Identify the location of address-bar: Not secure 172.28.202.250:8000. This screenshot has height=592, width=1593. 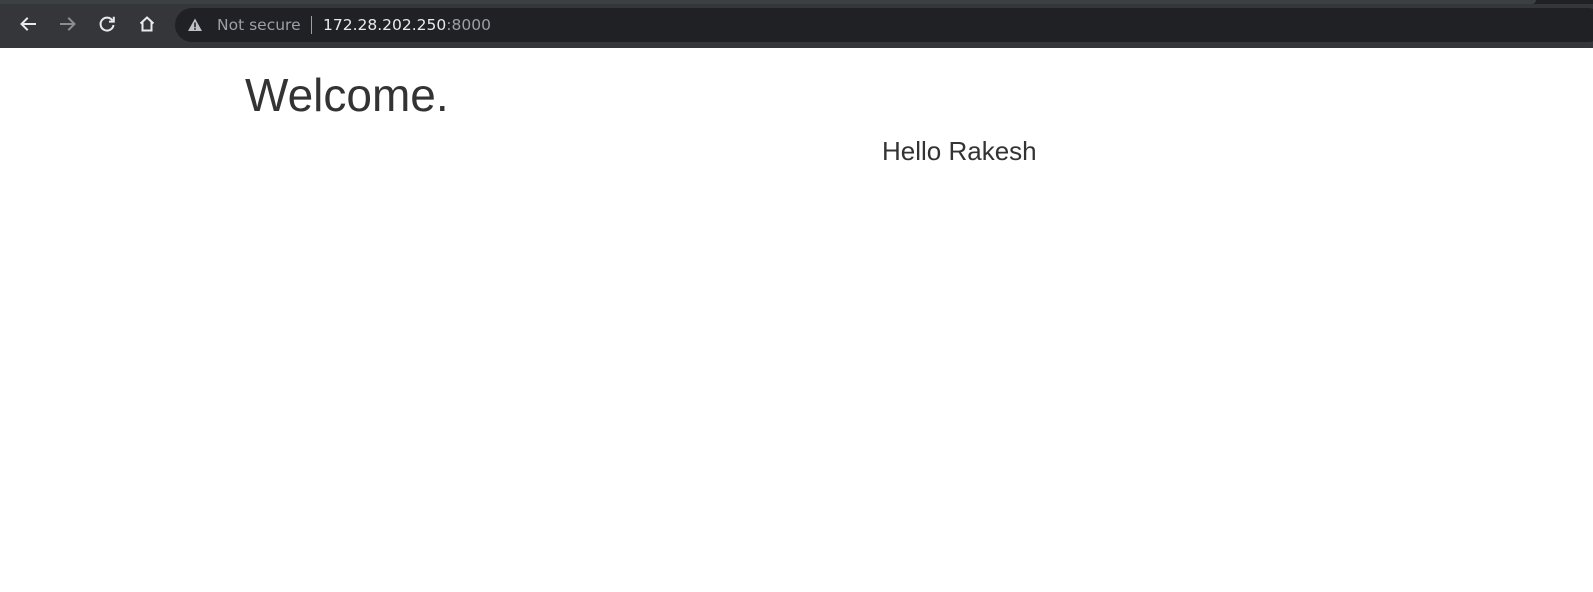
(884, 25).